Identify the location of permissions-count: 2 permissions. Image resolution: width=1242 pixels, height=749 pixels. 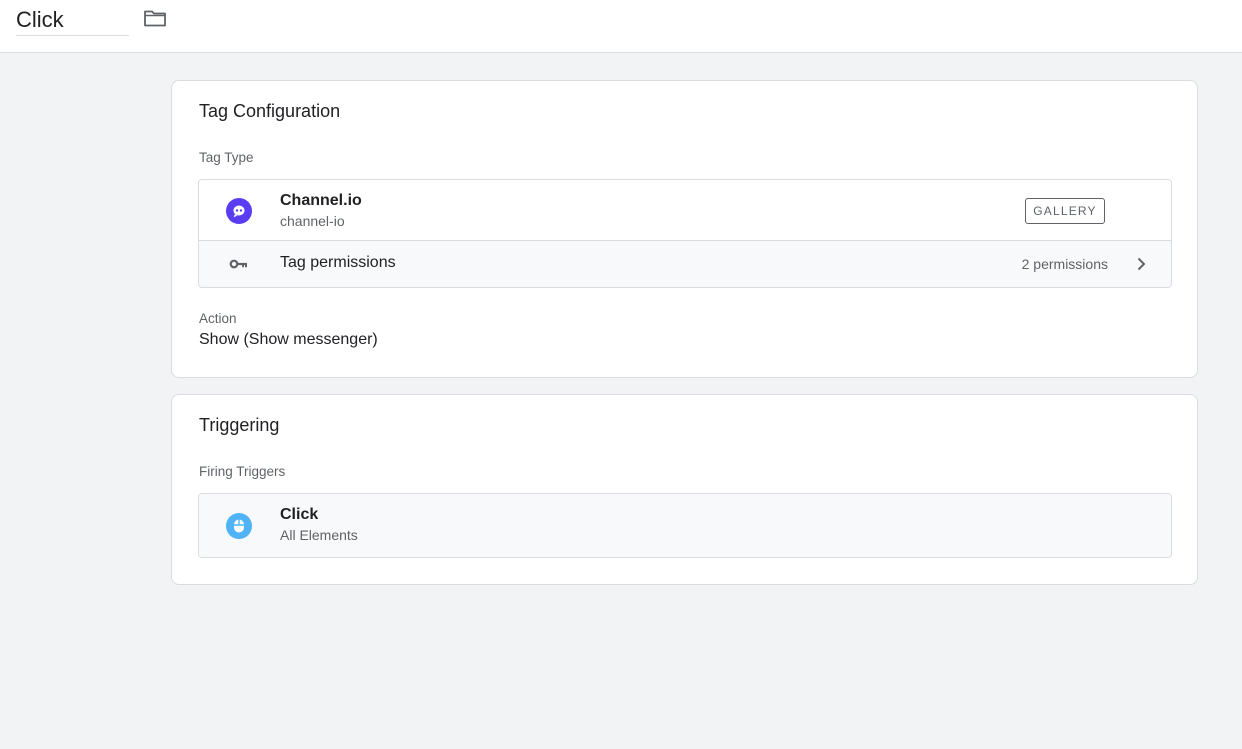
(1064, 264).